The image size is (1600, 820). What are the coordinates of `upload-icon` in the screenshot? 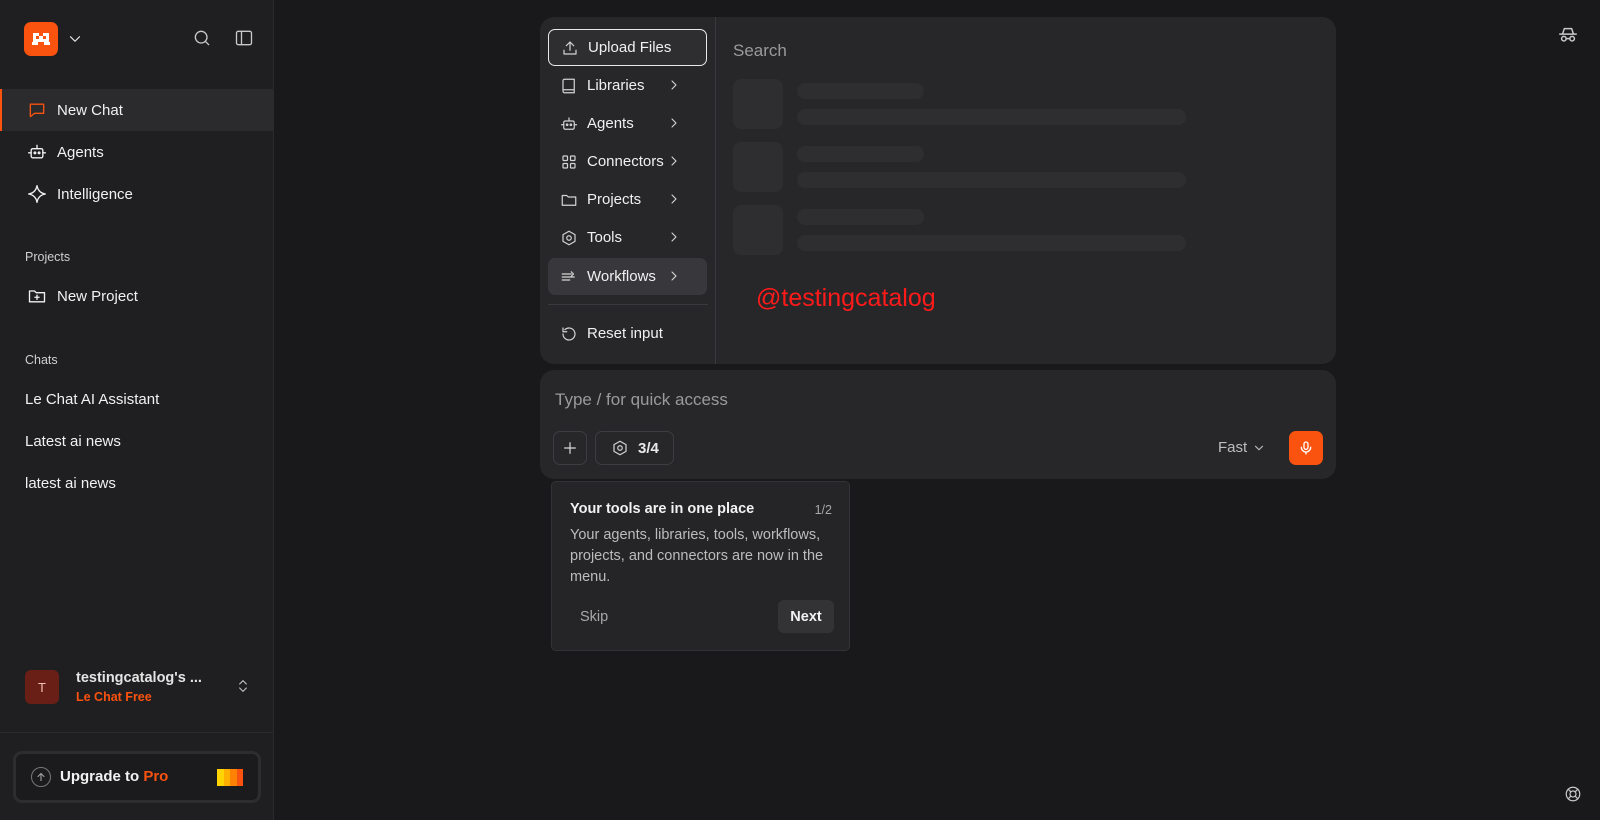 It's located at (570, 48).